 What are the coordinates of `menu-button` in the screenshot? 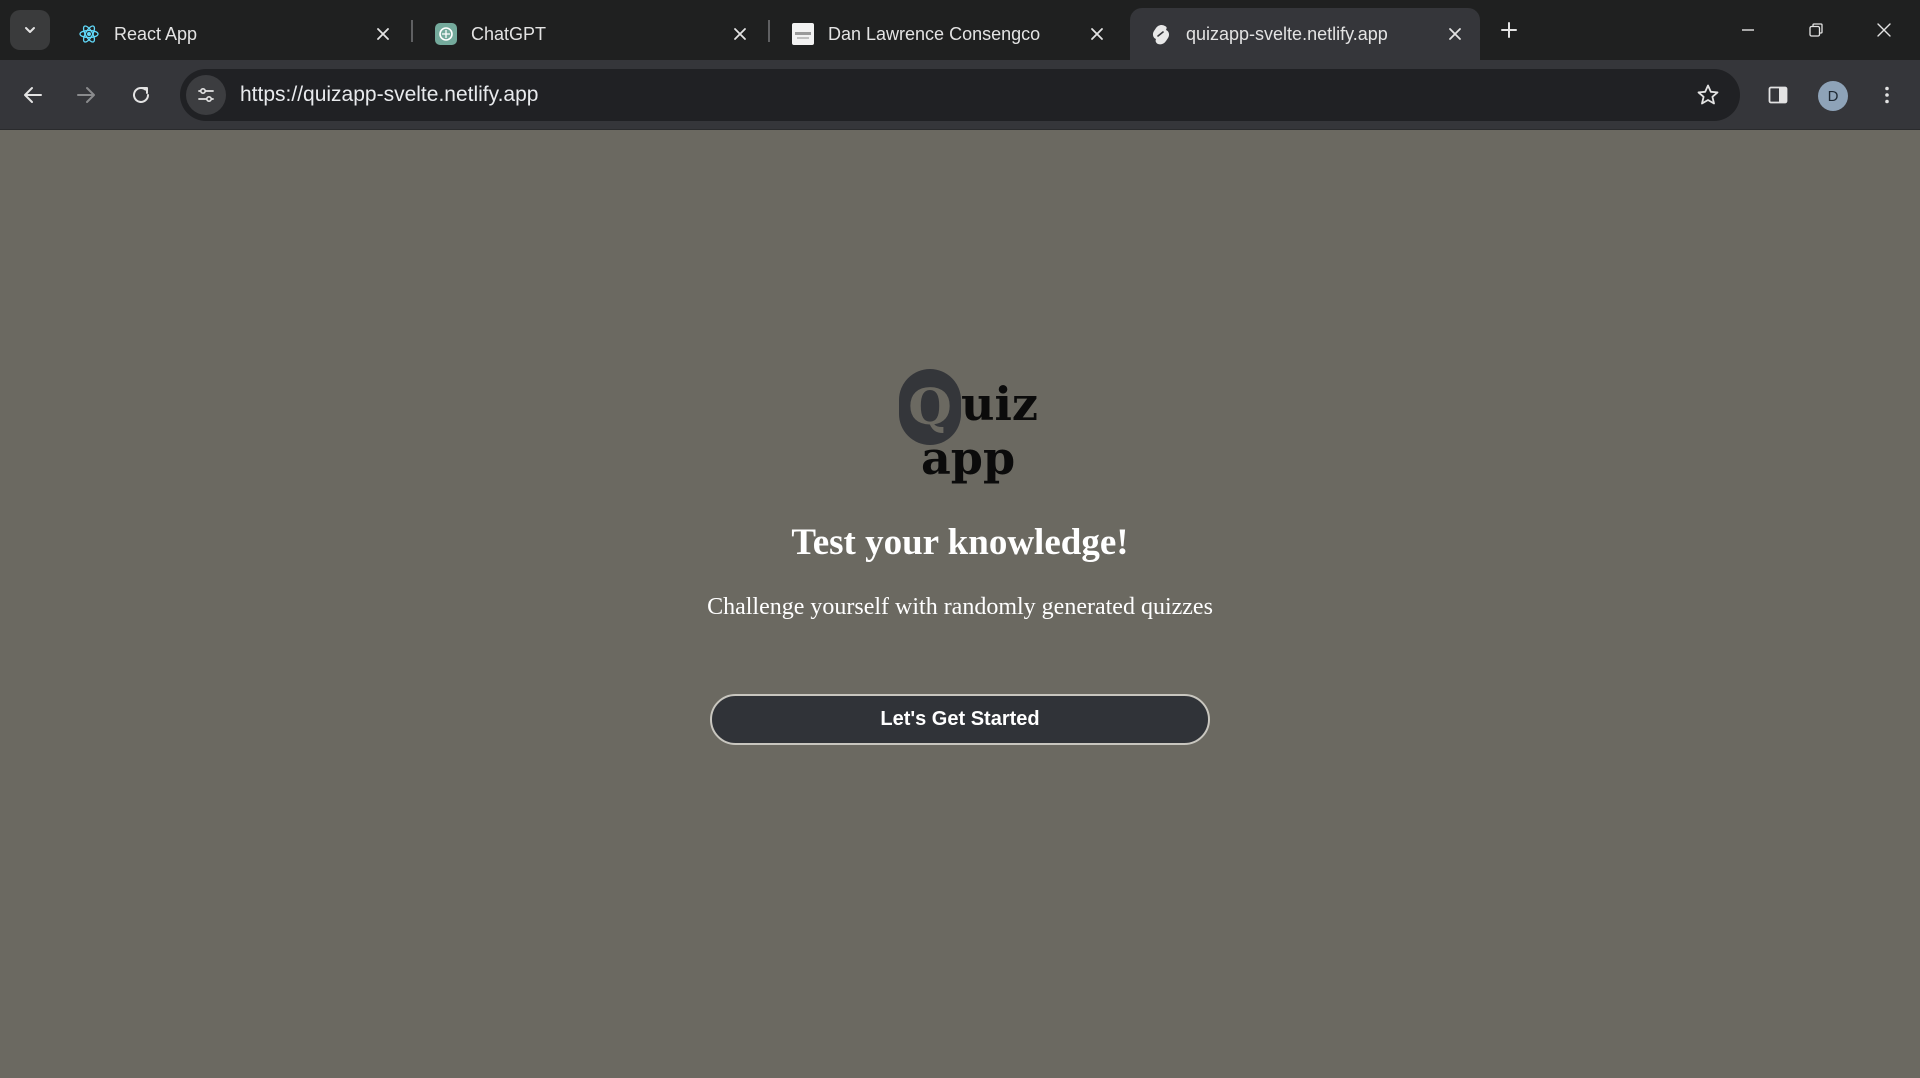 It's located at (1887, 95).